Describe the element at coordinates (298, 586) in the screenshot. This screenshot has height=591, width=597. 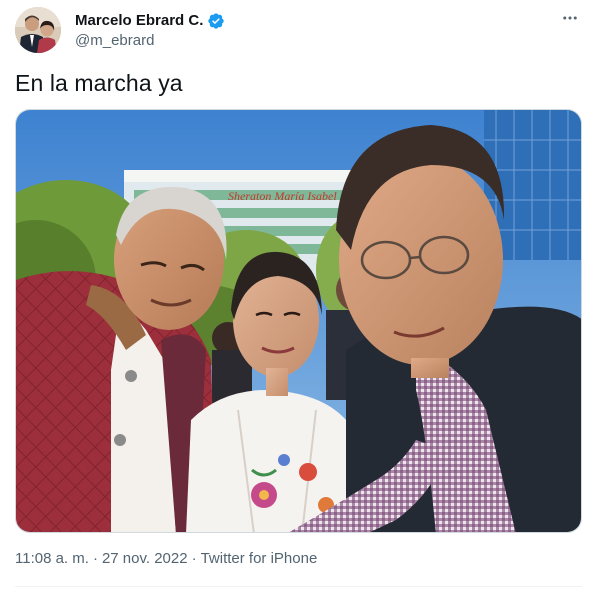
I see `divider` at that location.